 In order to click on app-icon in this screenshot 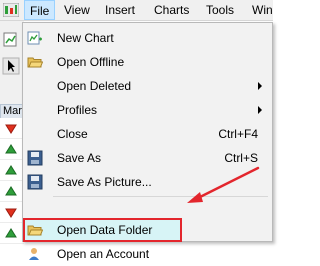, I will do `click(11, 10)`.